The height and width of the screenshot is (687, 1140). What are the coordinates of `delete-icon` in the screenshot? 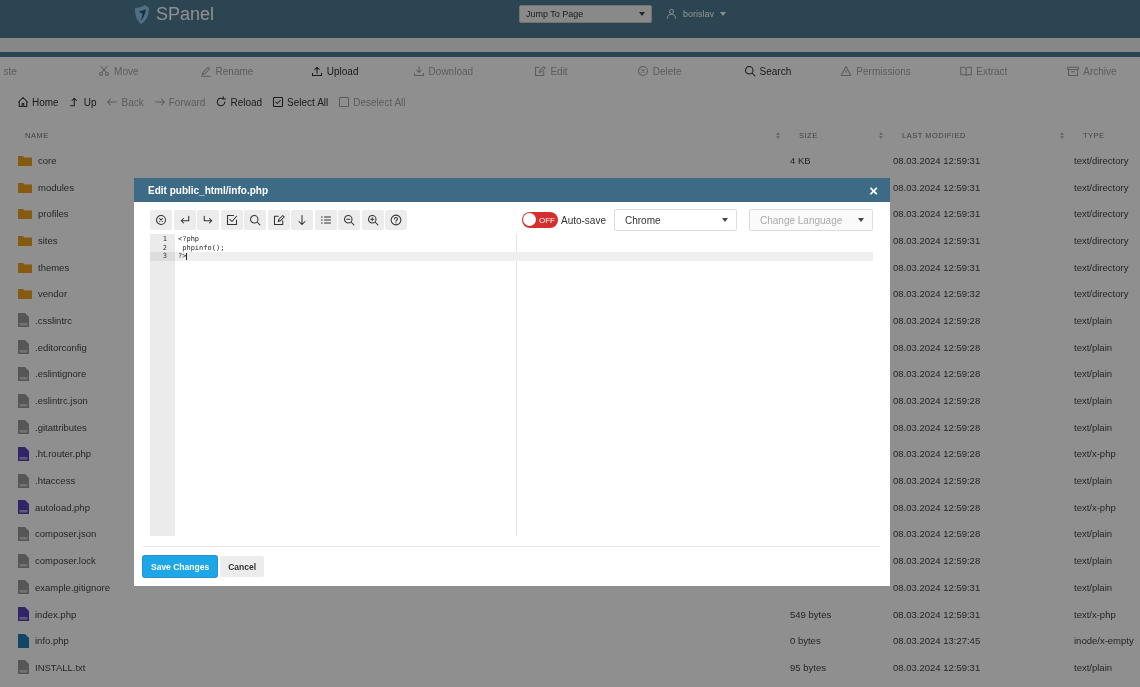 It's located at (642, 71).